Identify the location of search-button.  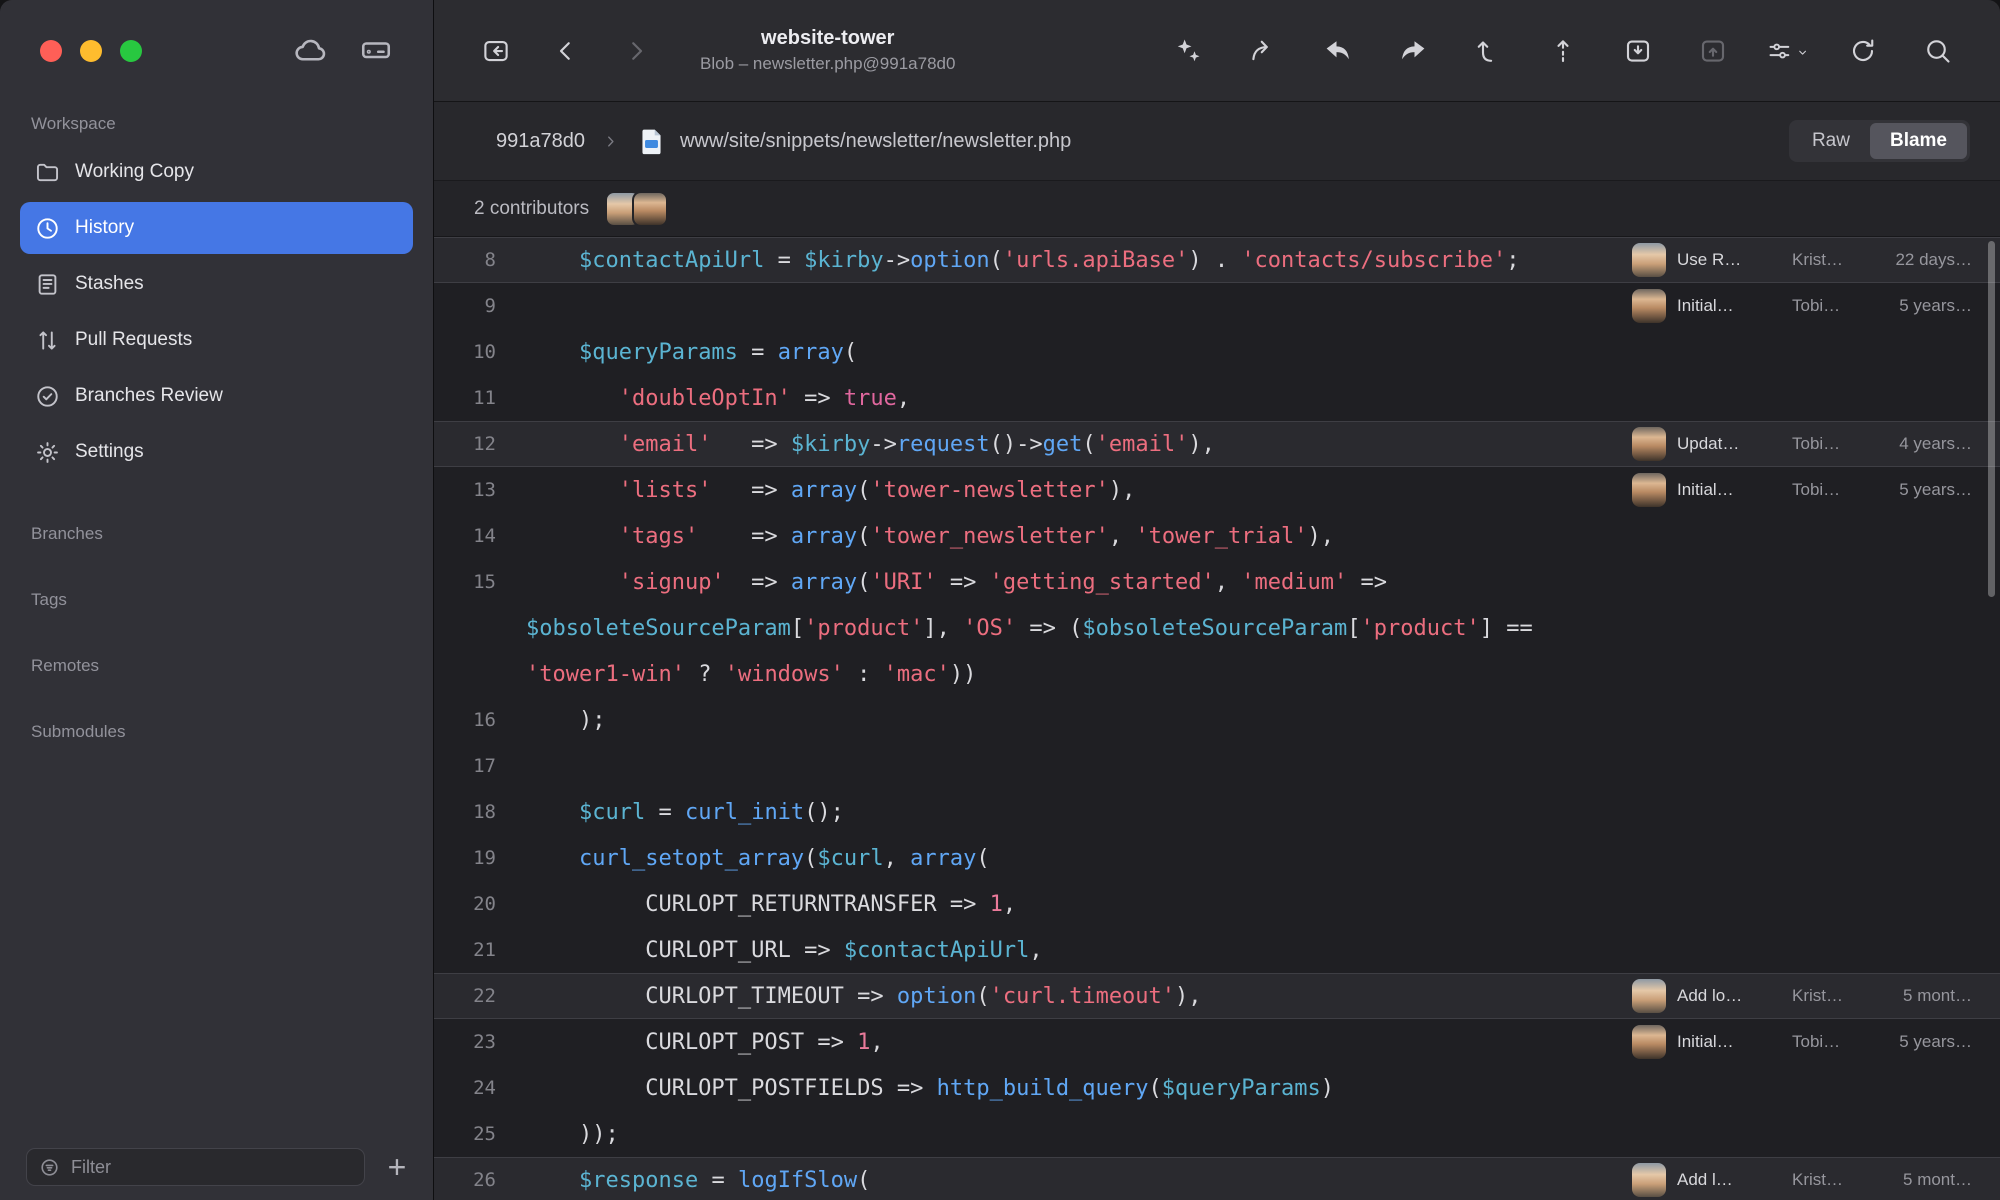
(1938, 51).